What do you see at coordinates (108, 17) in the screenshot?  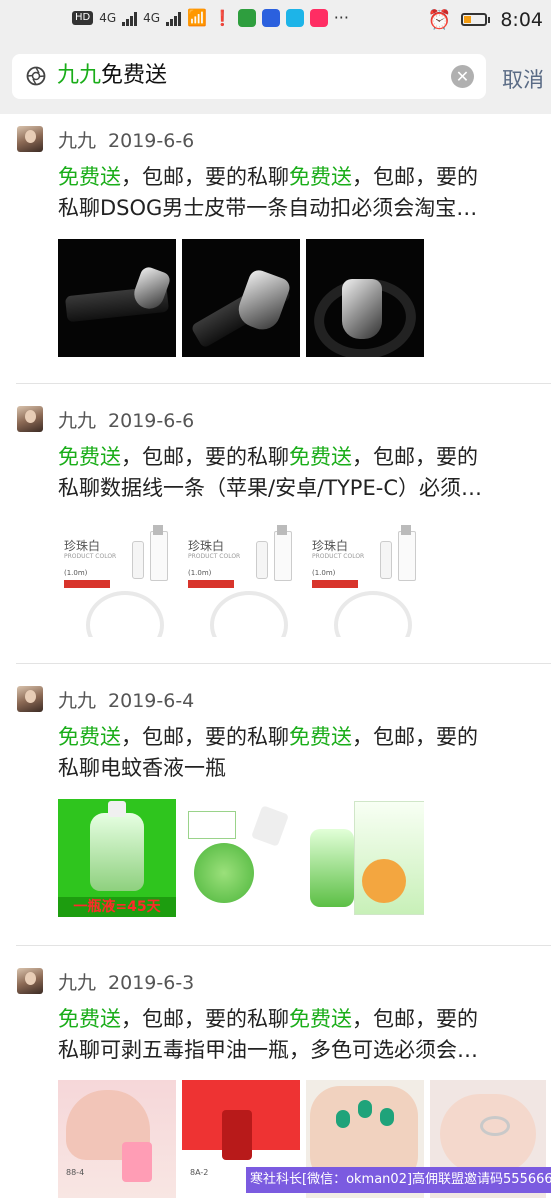 I see `sim1-label: 4G` at bounding box center [108, 17].